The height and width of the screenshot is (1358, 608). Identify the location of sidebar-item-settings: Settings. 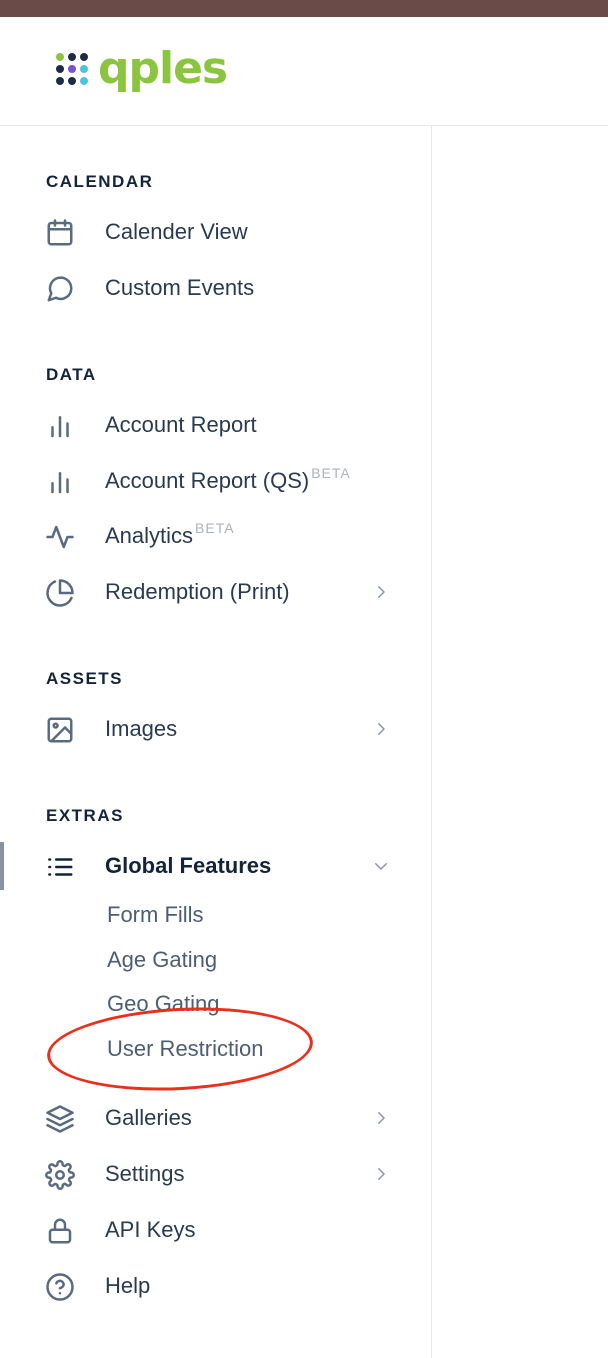
(215, 1174).